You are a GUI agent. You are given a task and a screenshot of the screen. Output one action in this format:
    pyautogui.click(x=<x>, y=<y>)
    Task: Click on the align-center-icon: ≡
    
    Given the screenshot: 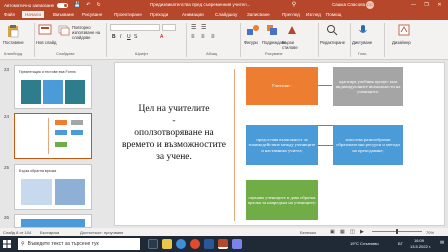 What is the action you would take?
    pyautogui.click(x=203, y=37)
    